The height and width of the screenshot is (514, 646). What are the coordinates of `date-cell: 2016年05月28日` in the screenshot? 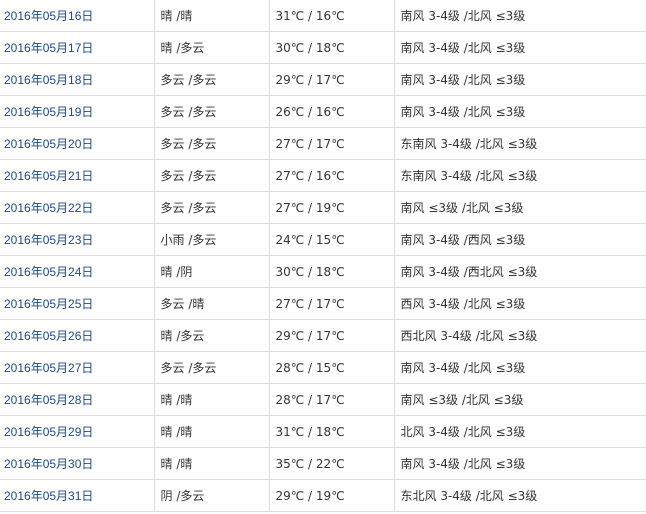 It's located at (77, 399).